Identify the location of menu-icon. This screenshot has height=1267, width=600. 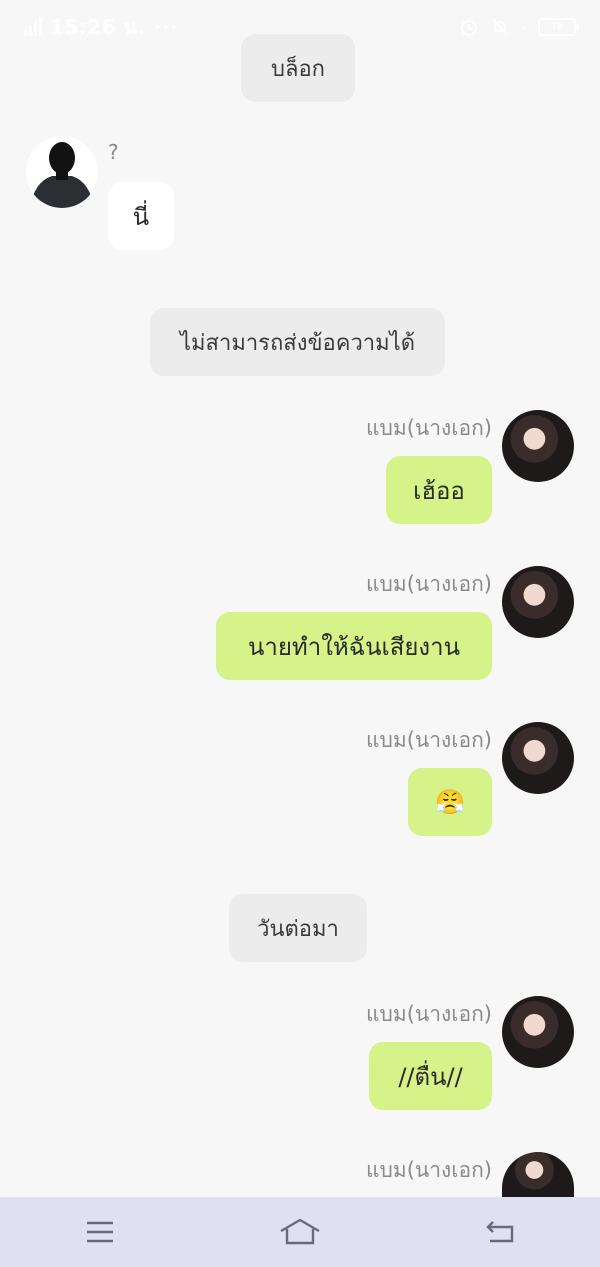
(100, 1232).